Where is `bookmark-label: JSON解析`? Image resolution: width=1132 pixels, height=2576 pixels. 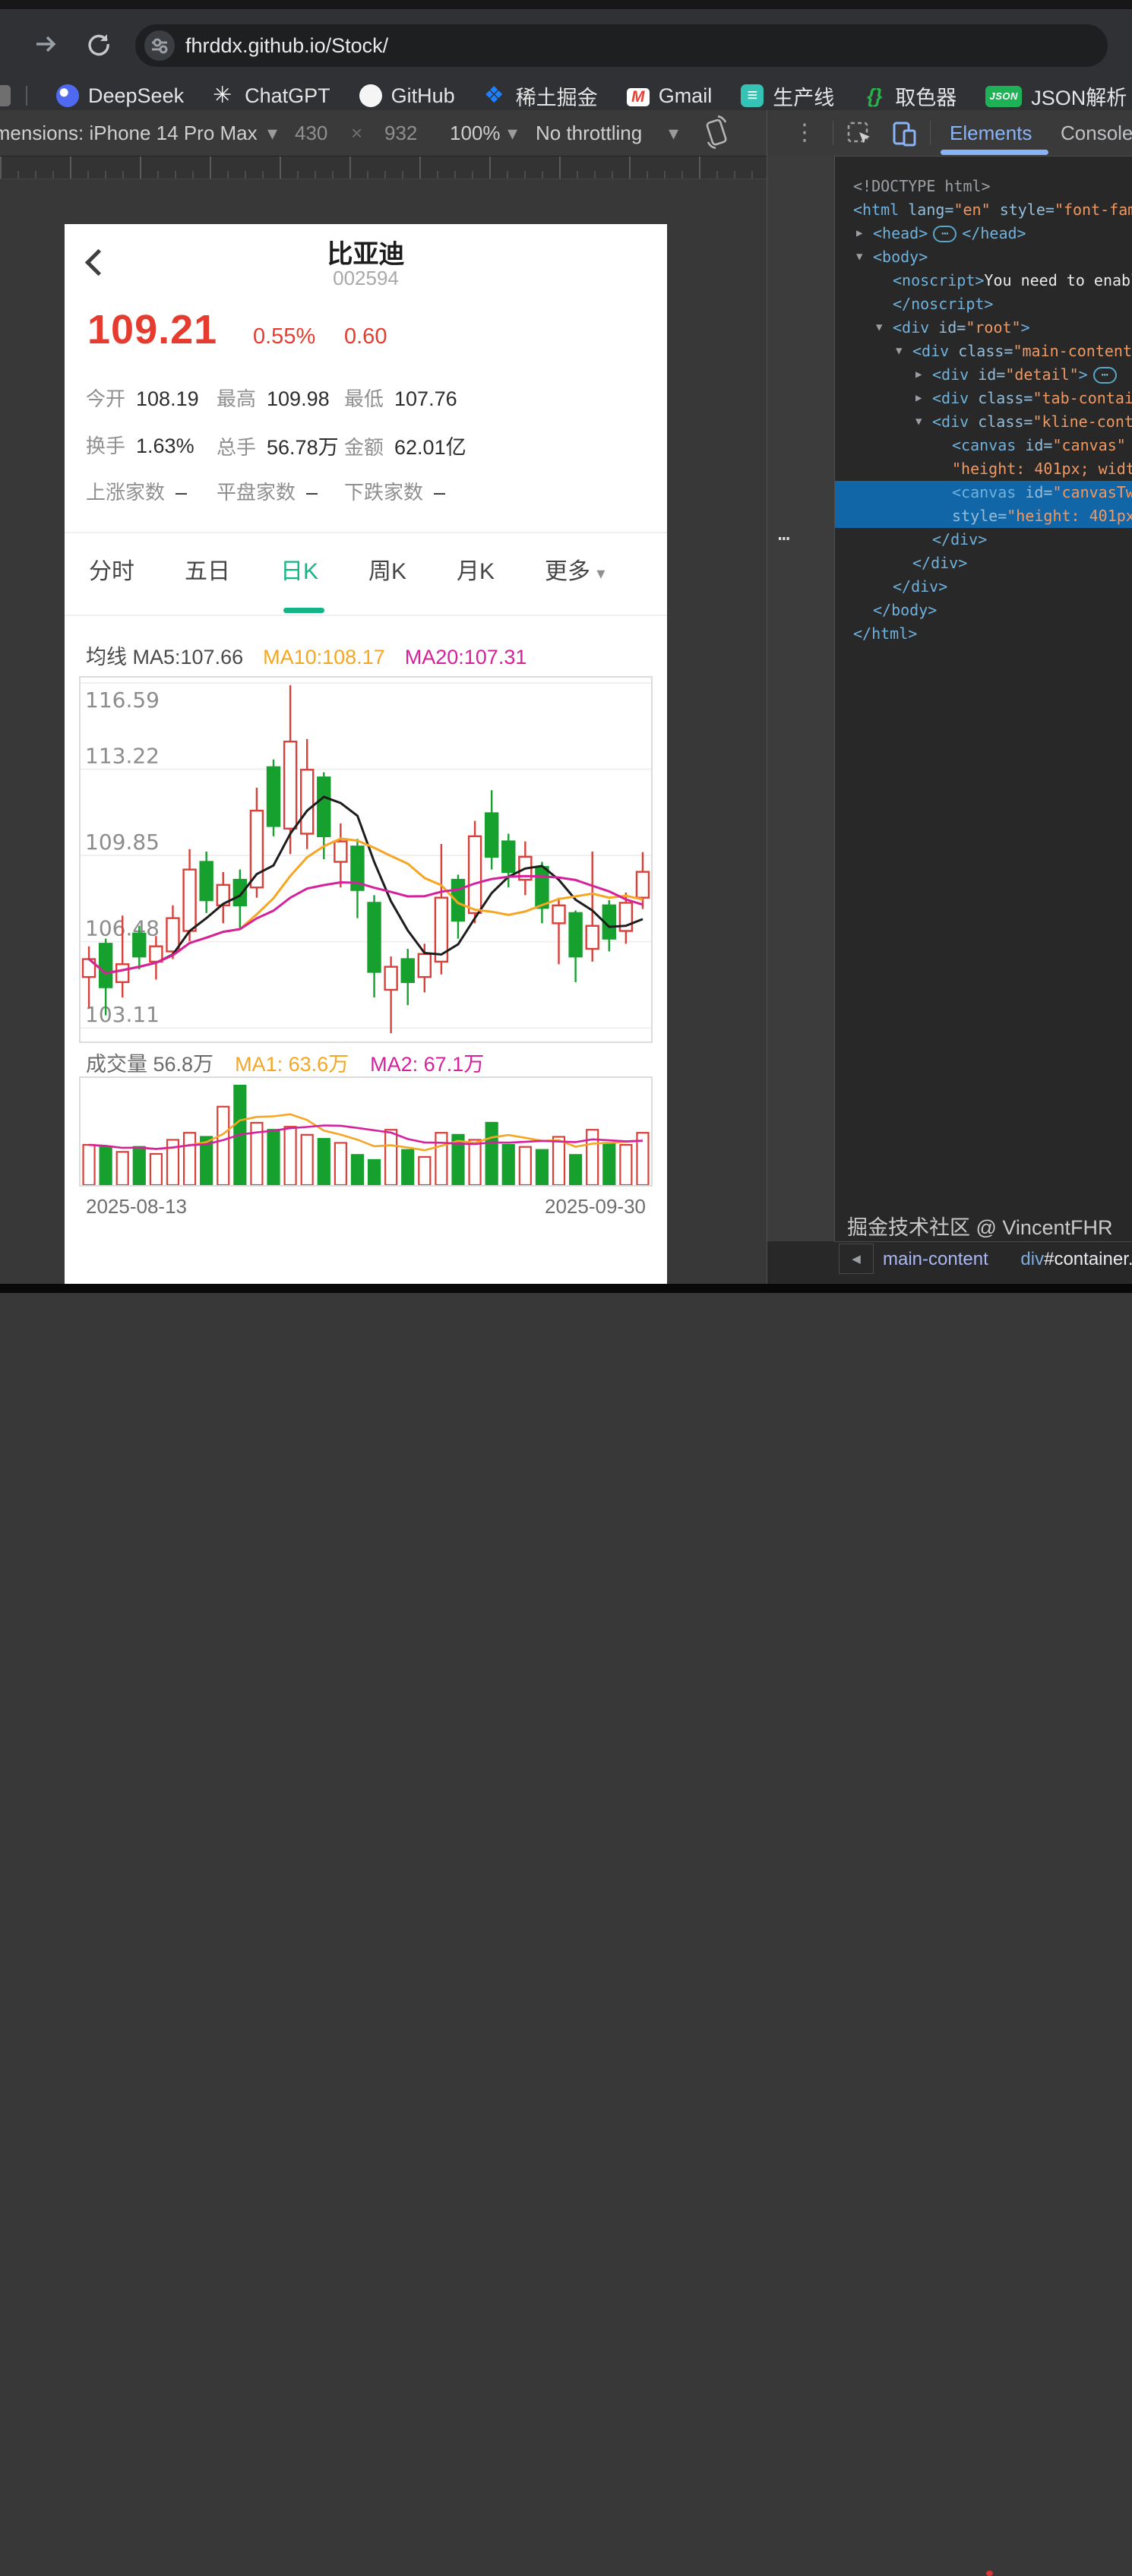 bookmark-label: JSON解析 is located at coordinates (1079, 97).